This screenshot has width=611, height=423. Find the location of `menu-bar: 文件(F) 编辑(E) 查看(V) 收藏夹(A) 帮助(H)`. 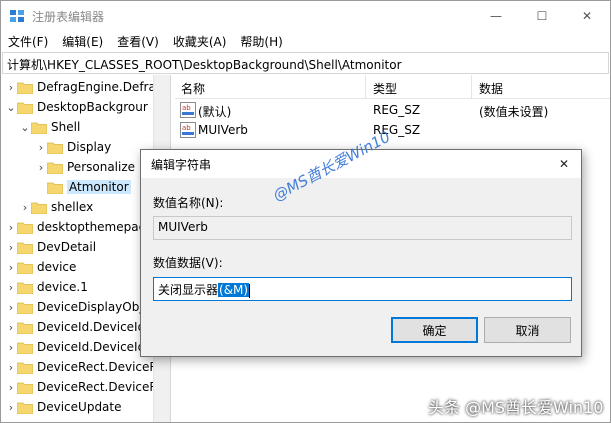

menu-bar: 文件(F) 编辑(E) 查看(V) 收藏夹(A) 帮助(H) is located at coordinates (305, 41).